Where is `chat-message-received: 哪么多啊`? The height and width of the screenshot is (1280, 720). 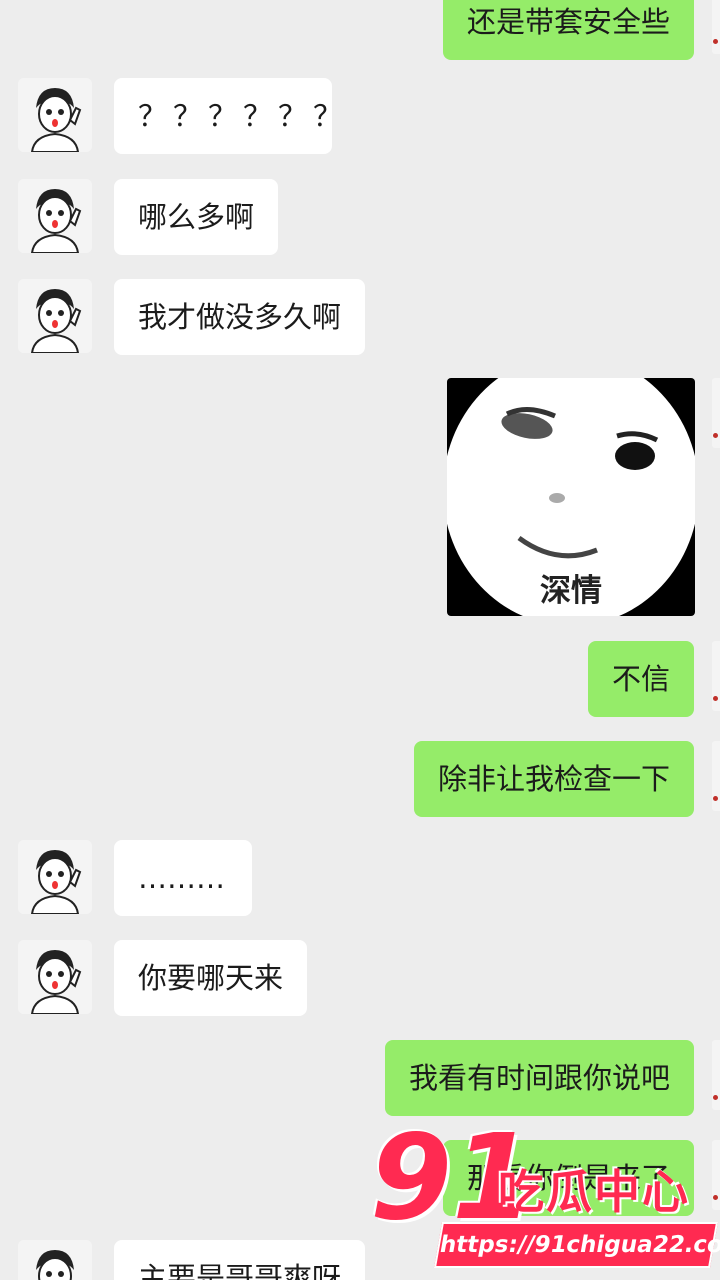 chat-message-received: 哪么多啊 is located at coordinates (360, 219).